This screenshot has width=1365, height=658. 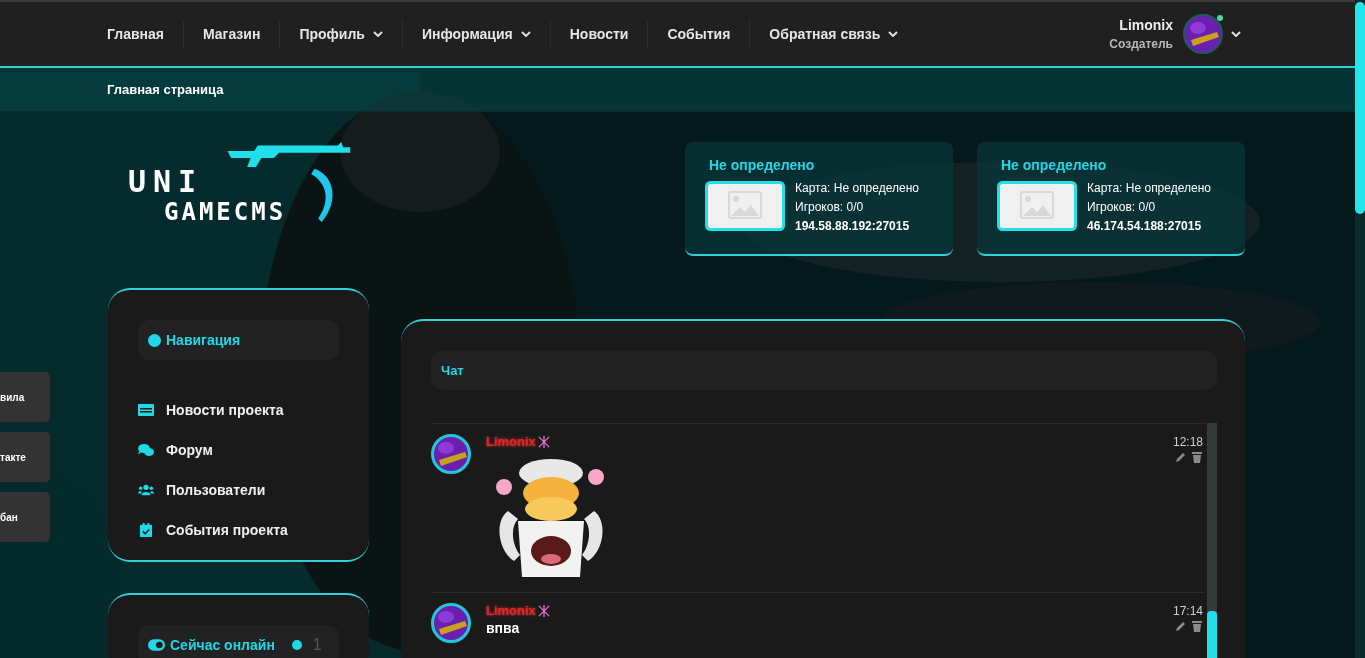 What do you see at coordinates (1203, 34) in the screenshot?
I see `avatar-icon` at bounding box center [1203, 34].